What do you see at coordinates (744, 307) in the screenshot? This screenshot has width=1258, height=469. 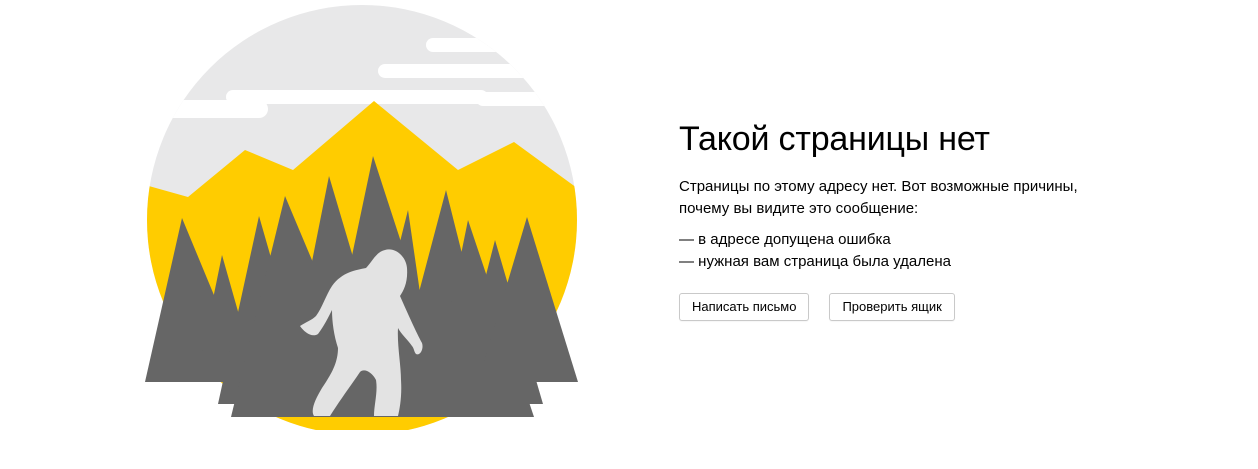 I see `write-letter-button: Написать письмо` at bounding box center [744, 307].